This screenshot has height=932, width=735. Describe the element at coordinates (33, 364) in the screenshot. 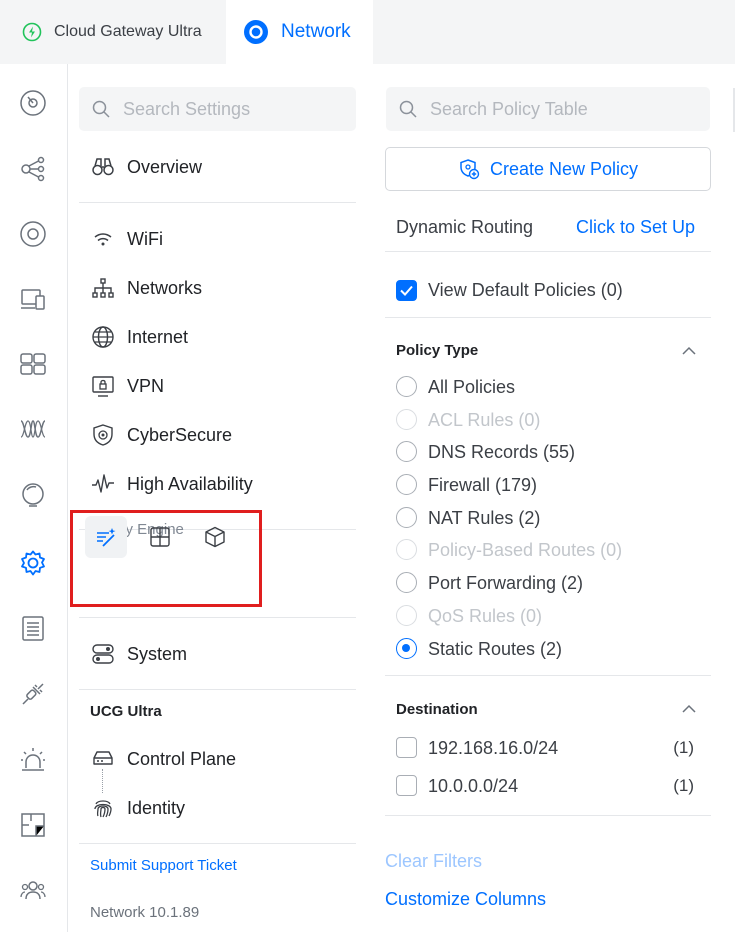

I see `ports-icon` at that location.